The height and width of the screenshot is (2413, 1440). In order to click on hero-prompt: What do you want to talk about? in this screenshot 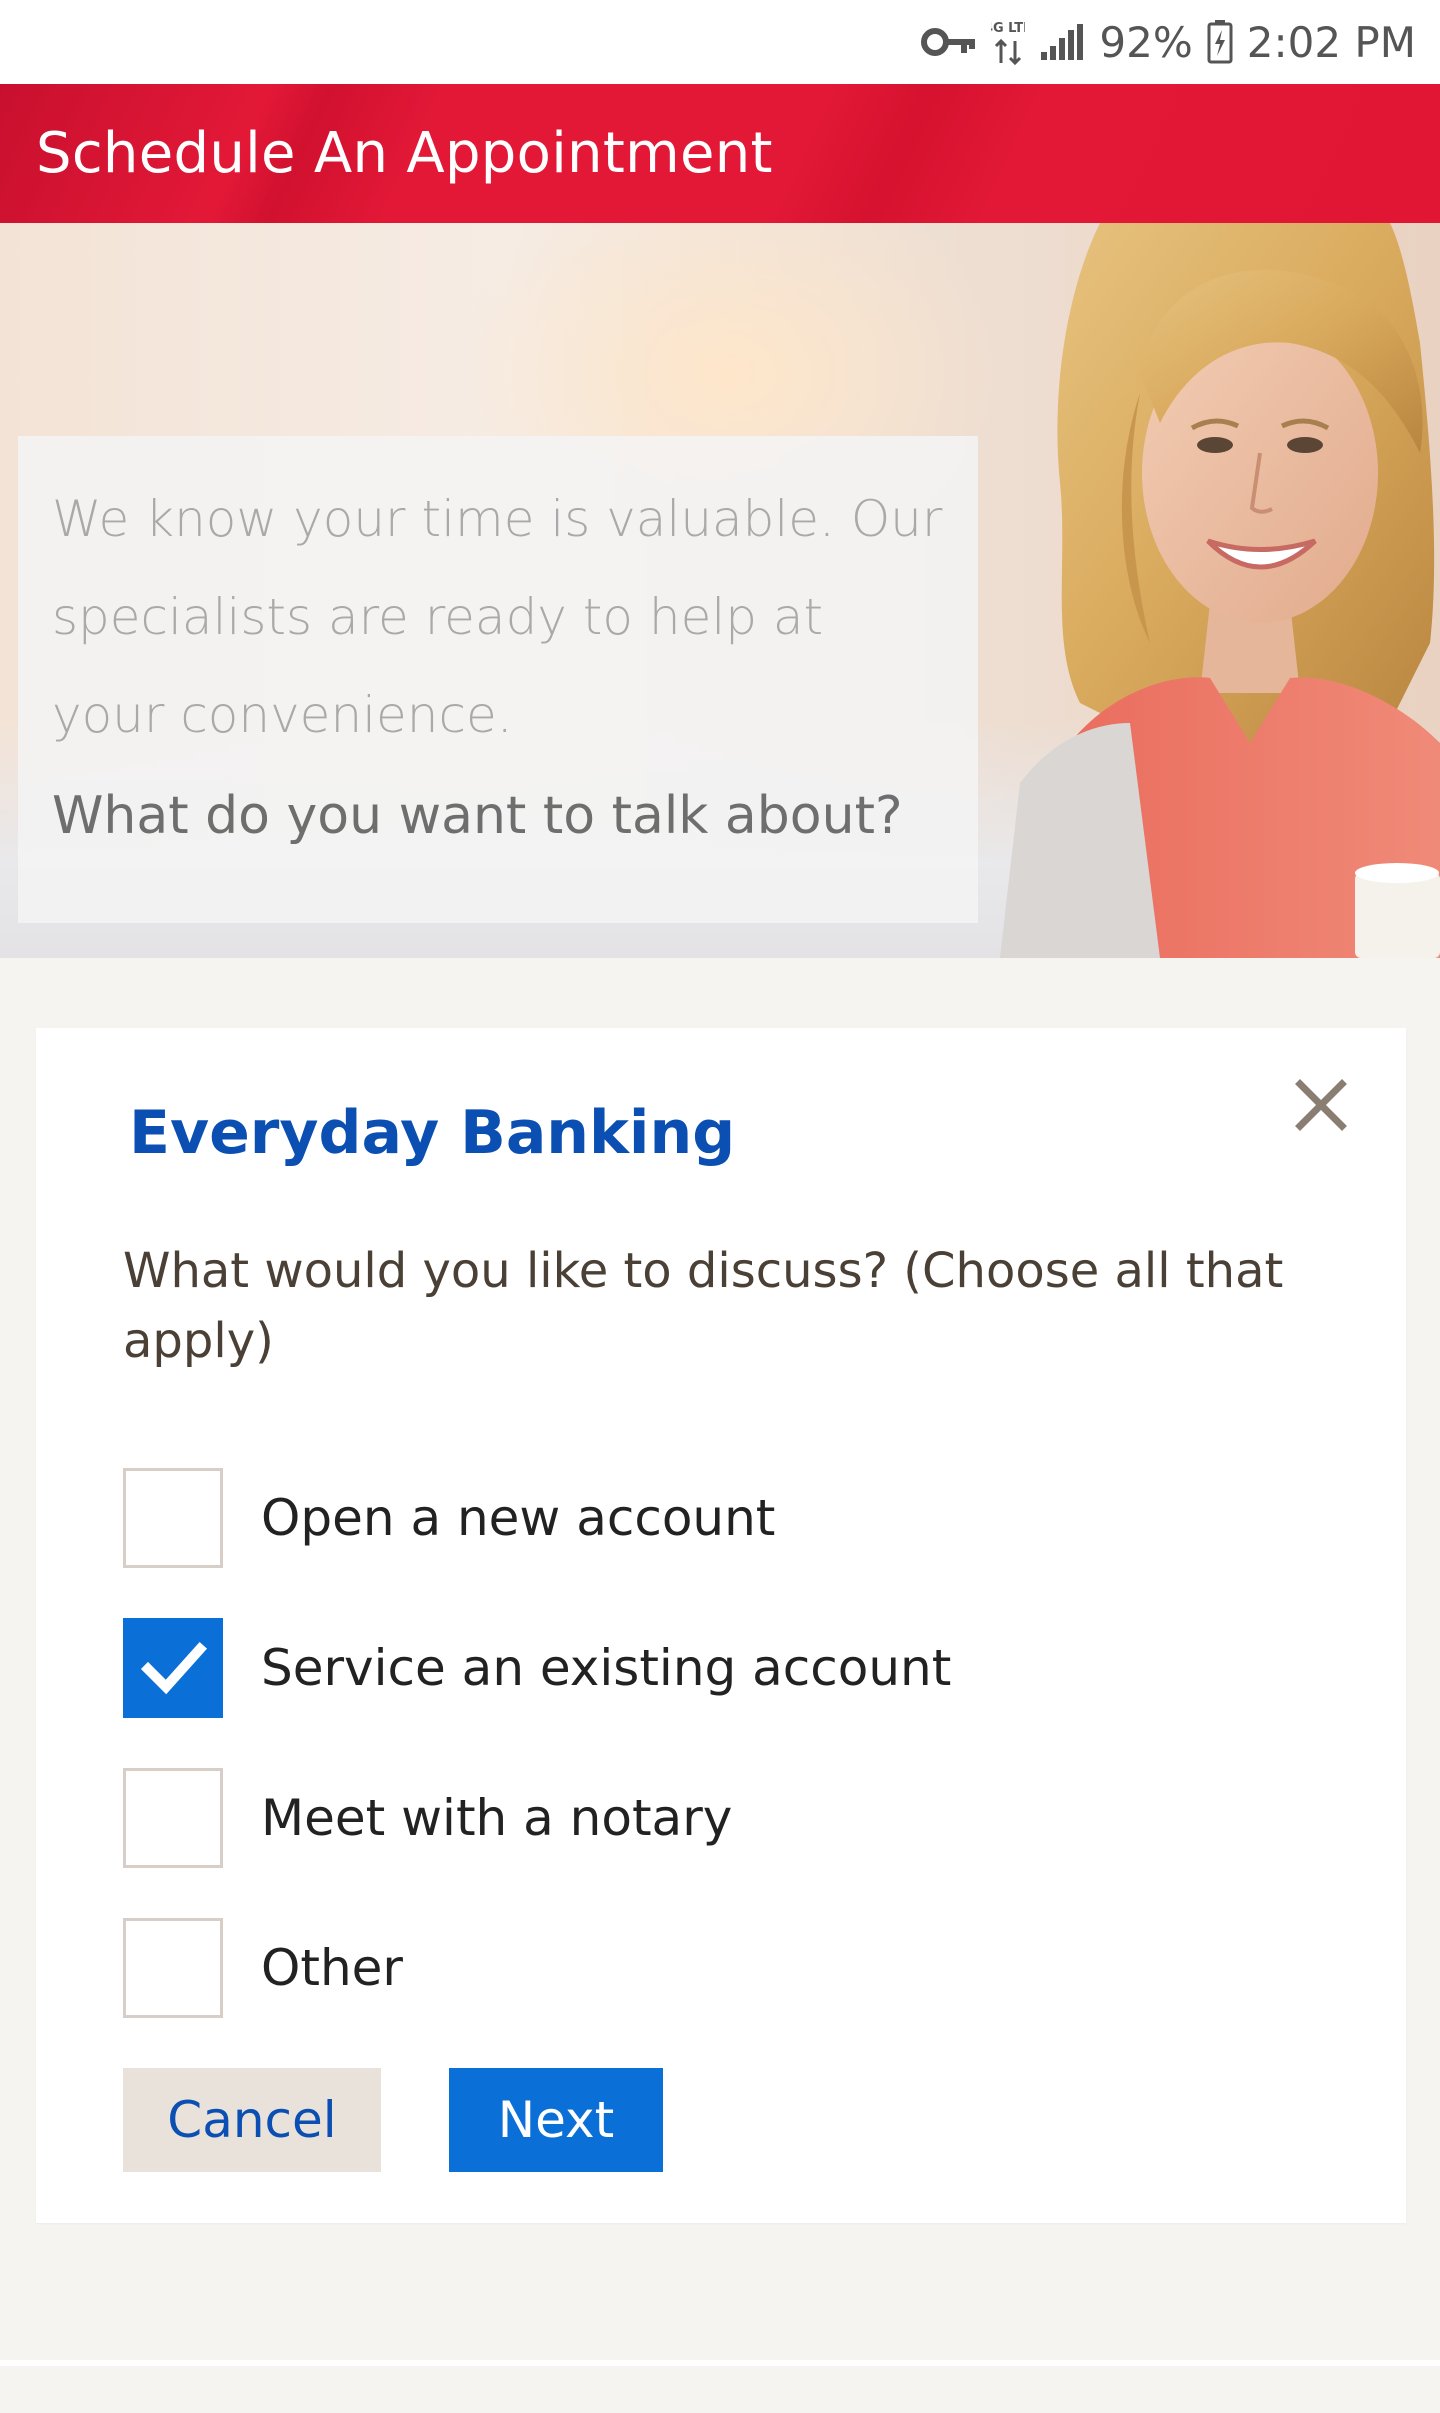, I will do `click(477, 816)`.